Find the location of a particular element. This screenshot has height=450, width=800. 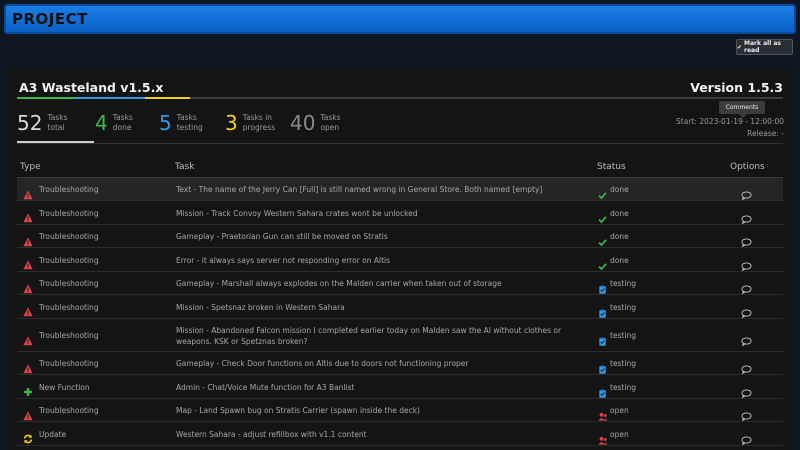

stat-in-progress: 3 Tasks in progress is located at coordinates (251, 123).